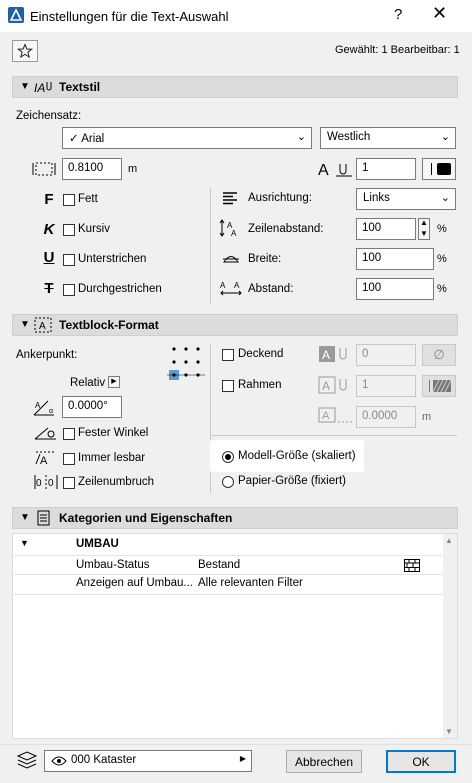 This screenshot has width=472, height=783. What do you see at coordinates (236, 744) in the screenshot?
I see `footer-divider` at bounding box center [236, 744].